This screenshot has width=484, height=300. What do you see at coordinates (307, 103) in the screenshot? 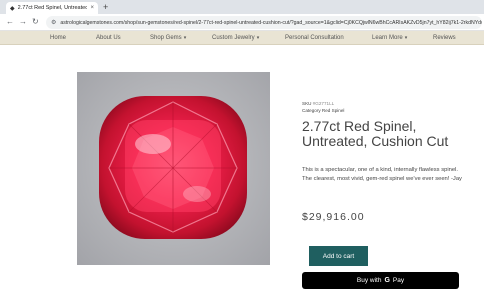
I see `sku-label: SKU` at bounding box center [307, 103].